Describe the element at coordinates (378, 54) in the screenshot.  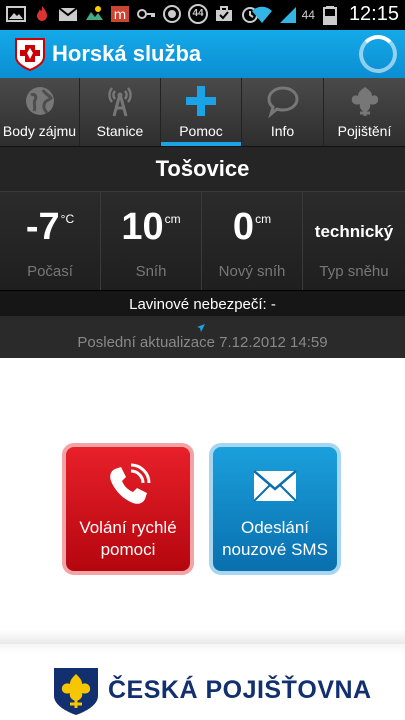
I see `loading-spinner-icon` at that location.